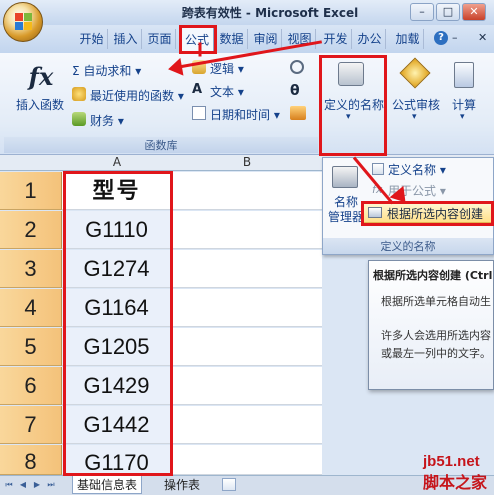 This screenshot has width=494, height=495. I want to click on finance-icon, so click(79, 119).